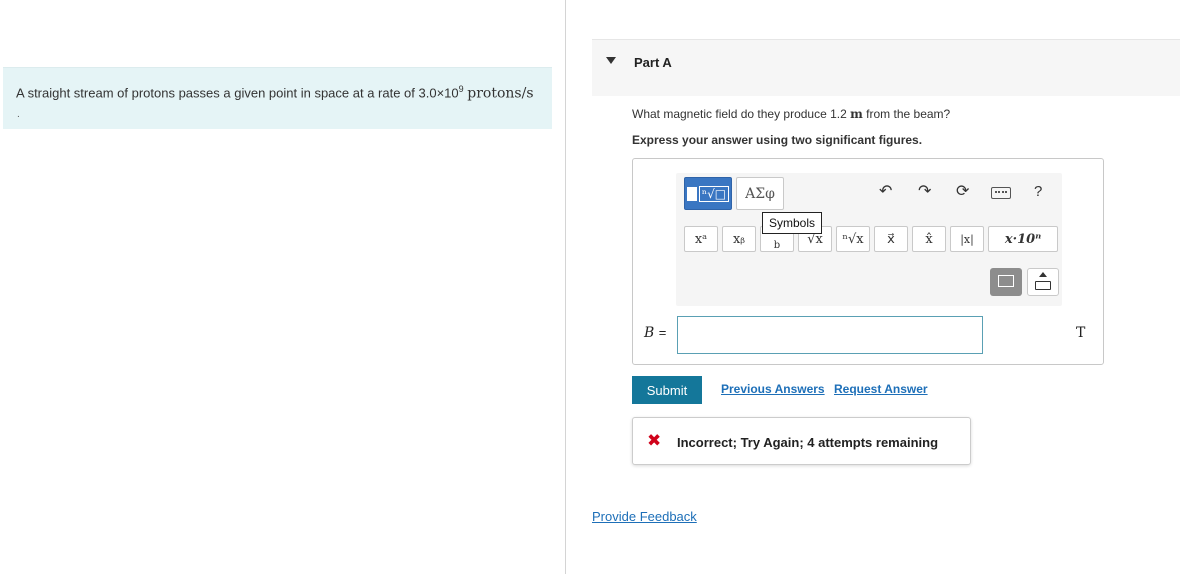 The image size is (1180, 574). What do you see at coordinates (885, 190) in the screenshot?
I see `undo-icon: ↶` at bounding box center [885, 190].